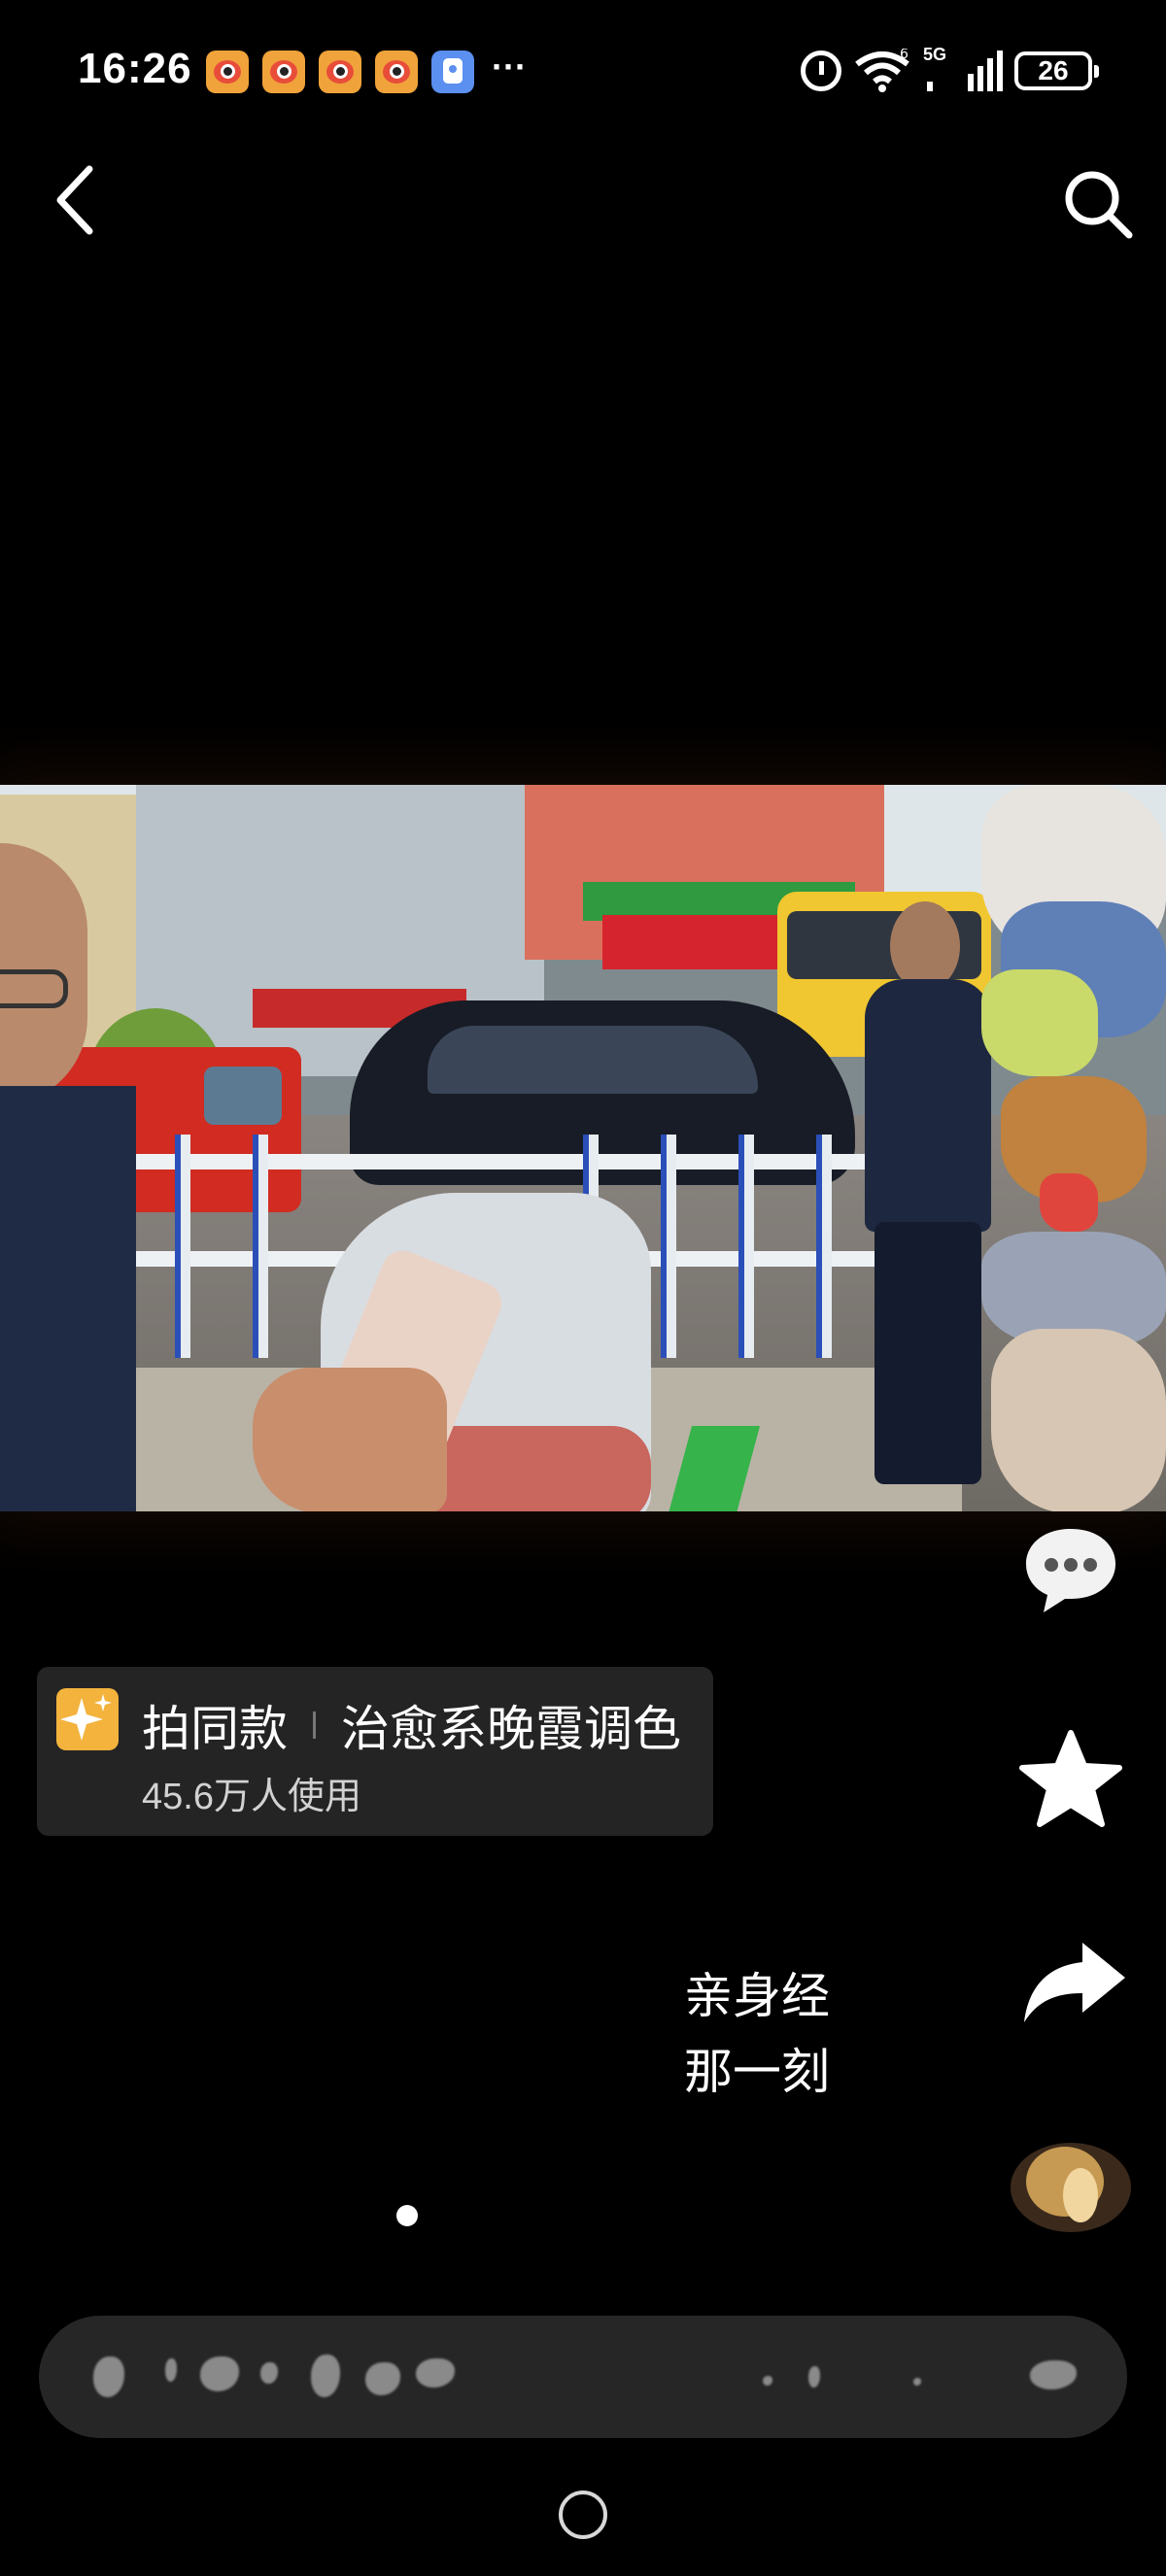 The image size is (1166, 2576). I want to click on scene-sign, so click(694, 942).